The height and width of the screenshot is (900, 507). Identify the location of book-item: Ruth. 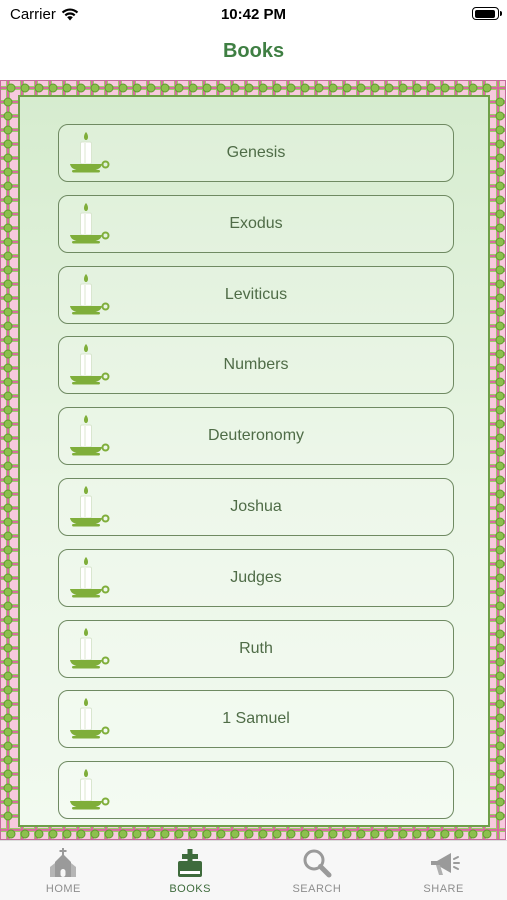
(256, 648).